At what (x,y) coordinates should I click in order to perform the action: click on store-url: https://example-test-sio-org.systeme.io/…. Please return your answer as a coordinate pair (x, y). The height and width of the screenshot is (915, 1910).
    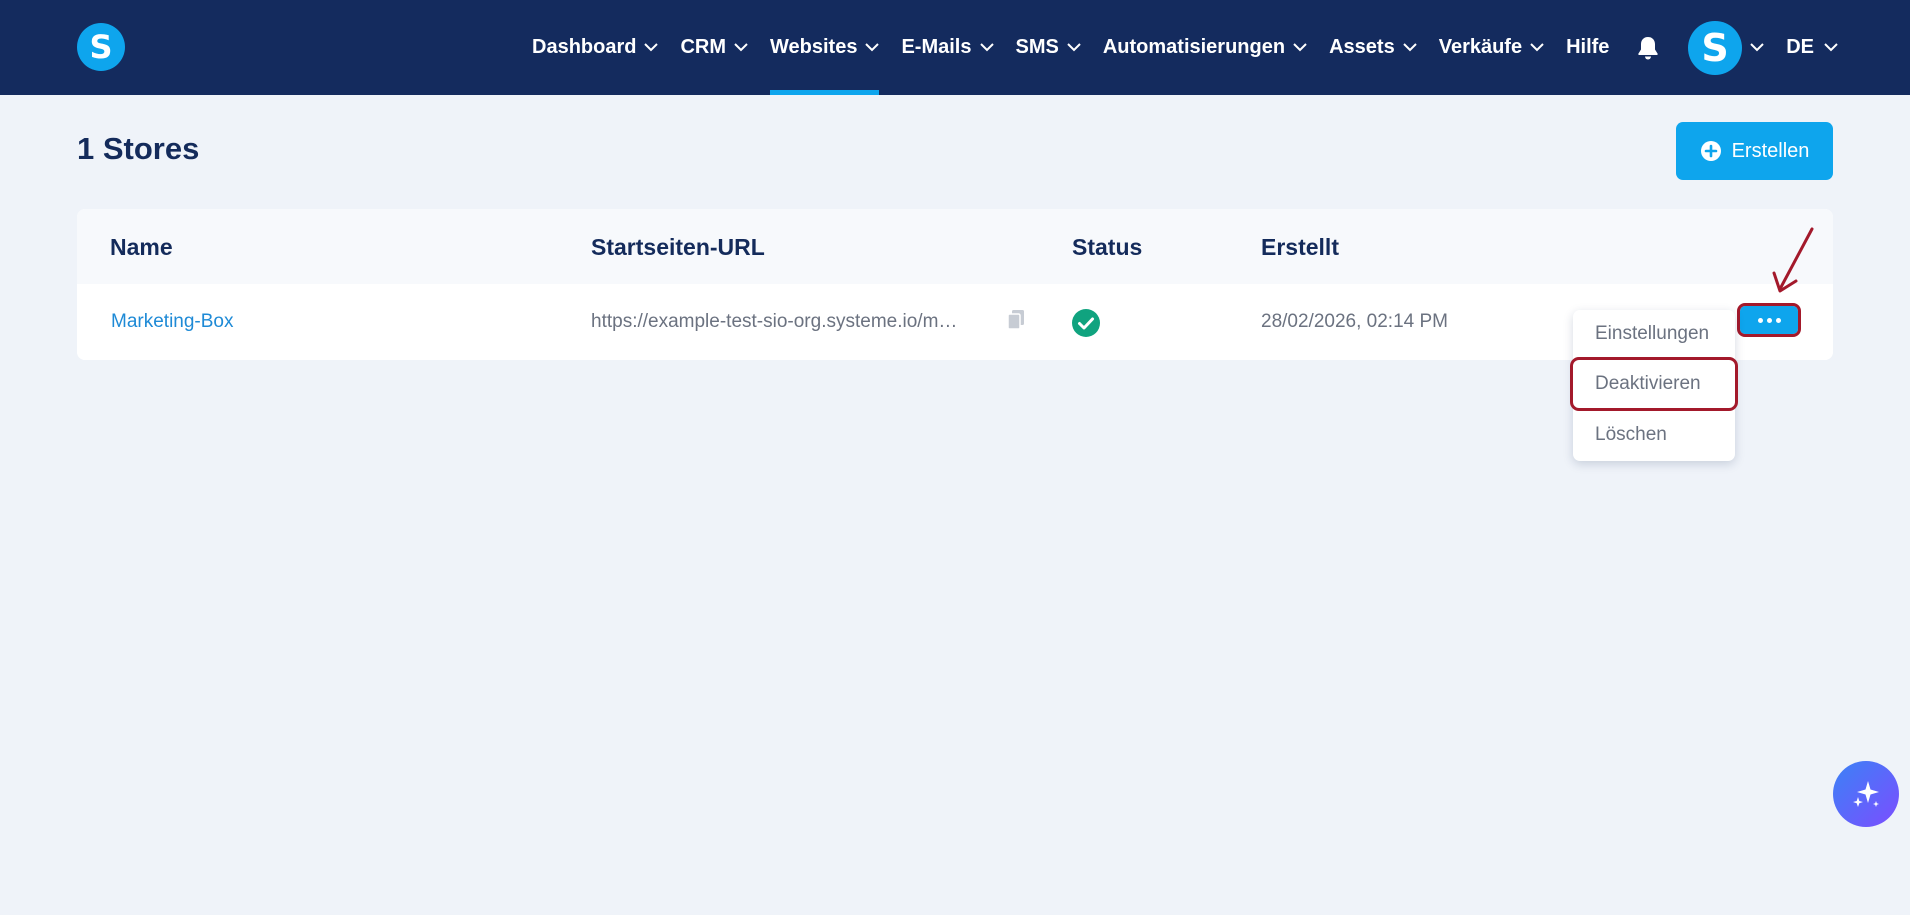
    Looking at the image, I should click on (774, 321).